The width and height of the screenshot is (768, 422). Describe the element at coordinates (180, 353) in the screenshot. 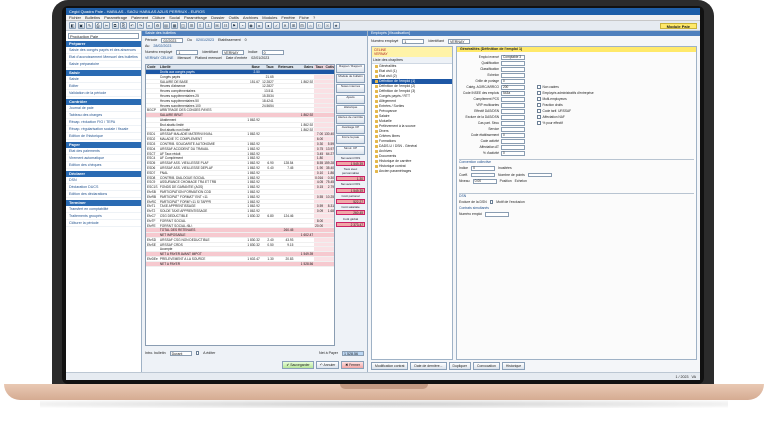

I see `intro-select: Durant` at that location.